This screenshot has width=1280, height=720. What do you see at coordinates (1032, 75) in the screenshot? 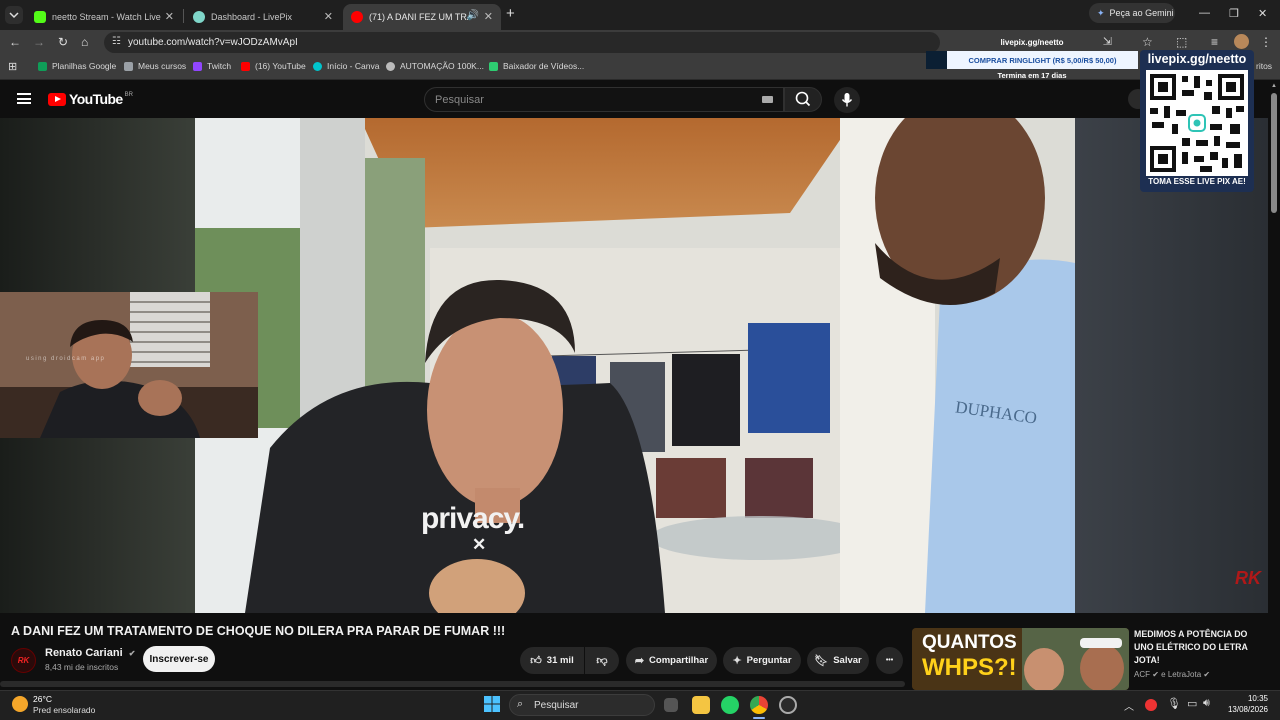
I see `goal-ends-text: Termina em 17 dias` at bounding box center [1032, 75].